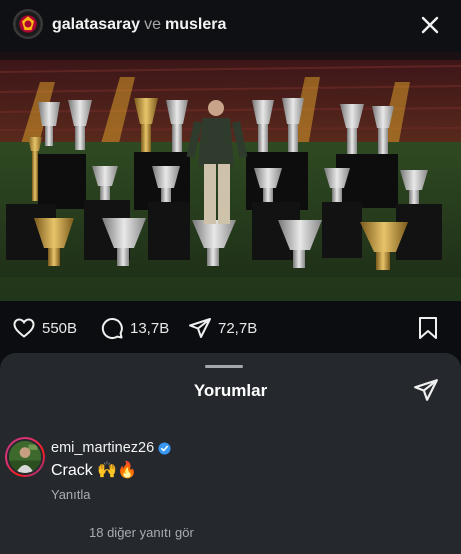 This screenshot has height=554, width=461. What do you see at coordinates (60, 328) in the screenshot?
I see `like-count: 550B` at bounding box center [60, 328].